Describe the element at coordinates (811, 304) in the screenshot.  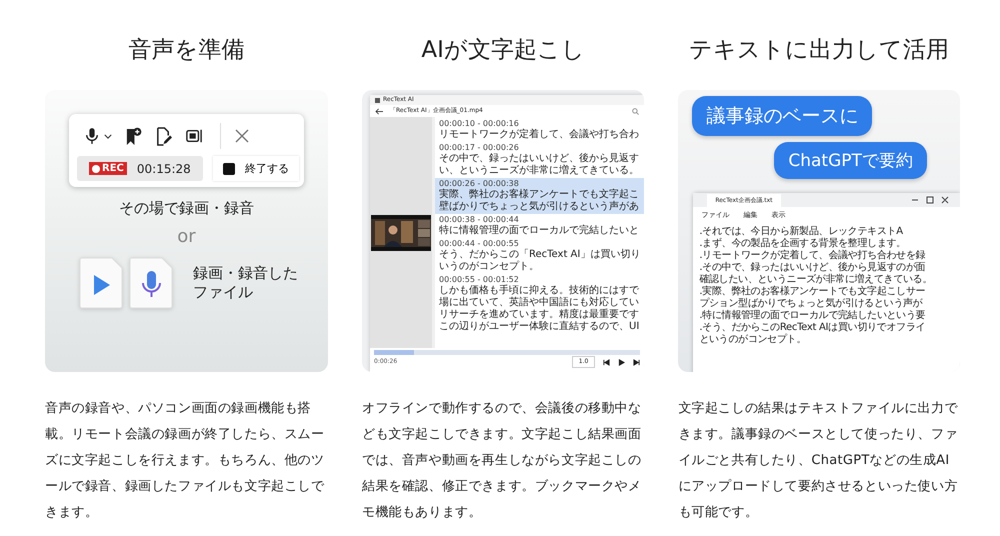
I see `text-line: プション型ばかりでちょっと気が引けるという声が` at that location.